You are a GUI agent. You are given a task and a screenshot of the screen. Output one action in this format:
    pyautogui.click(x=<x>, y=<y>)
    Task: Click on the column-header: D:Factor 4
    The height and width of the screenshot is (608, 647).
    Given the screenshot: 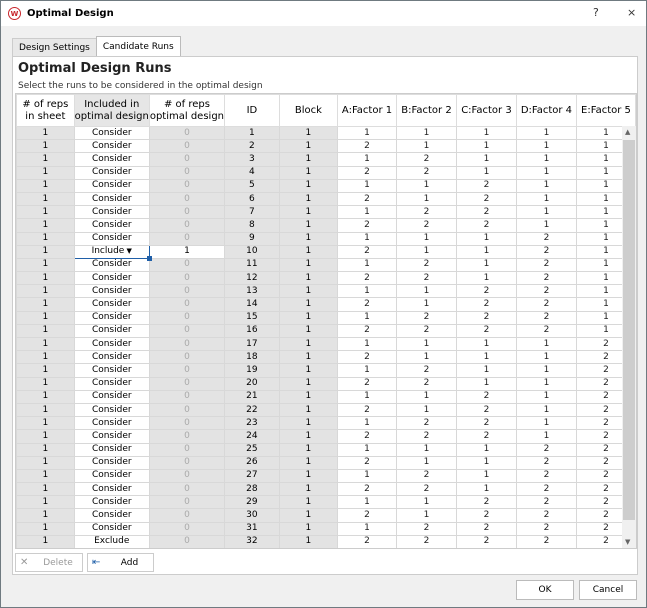 What is the action you would take?
    pyautogui.click(x=546, y=110)
    